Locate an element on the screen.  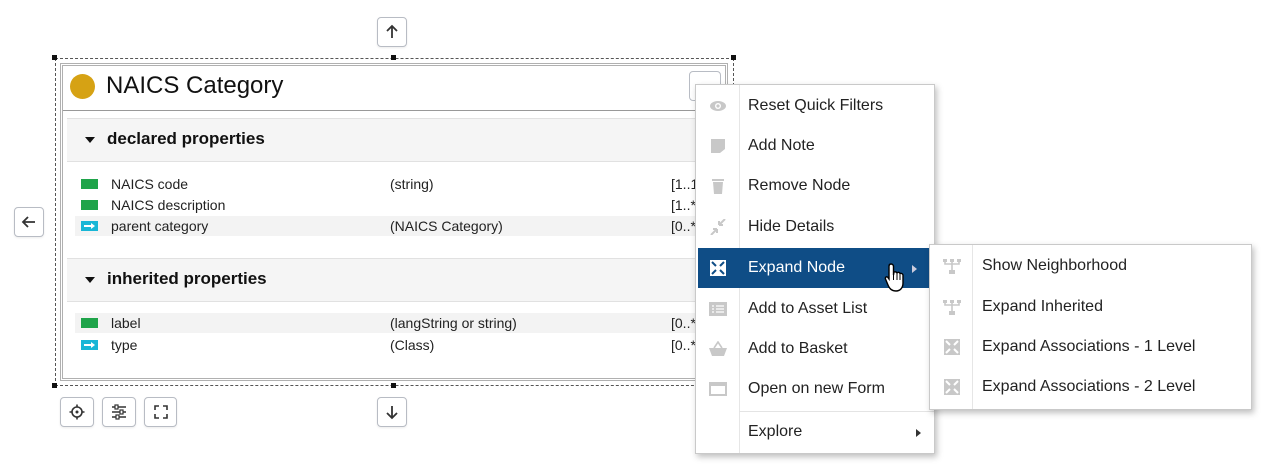
menu-item-show-neighborhood: Show Neighborhood is located at coordinates (1090, 266).